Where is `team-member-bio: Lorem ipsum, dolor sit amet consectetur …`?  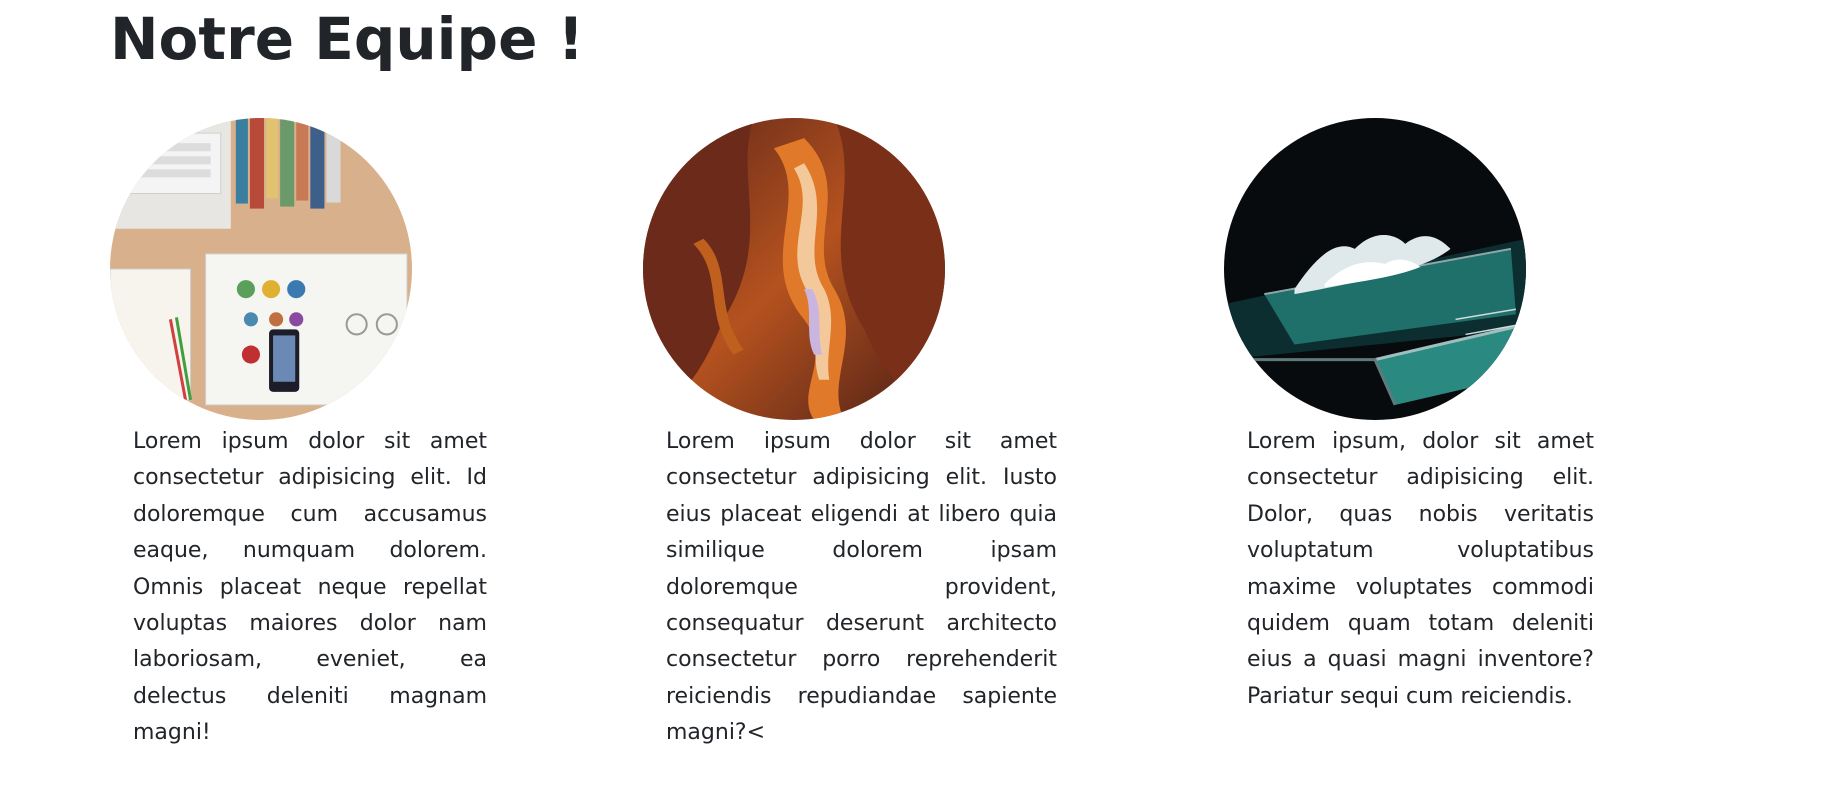 team-member-bio: Lorem ipsum, dolor sit amet consectetur … is located at coordinates (1420, 569).